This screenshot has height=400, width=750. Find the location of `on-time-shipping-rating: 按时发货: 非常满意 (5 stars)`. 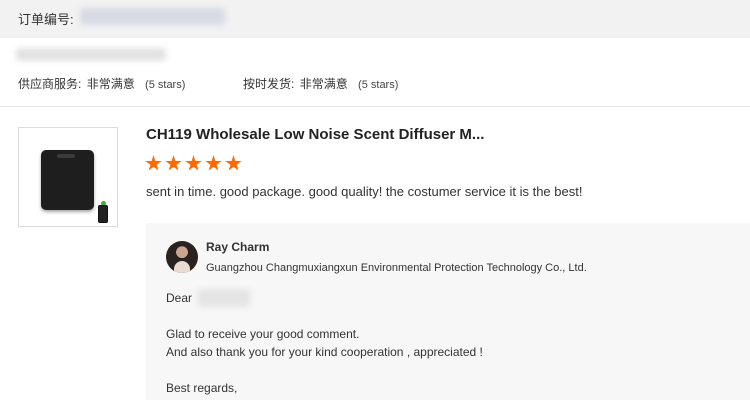

on-time-shipping-rating: 按时发货: 非常满意 (5 stars) is located at coordinates (320, 83).